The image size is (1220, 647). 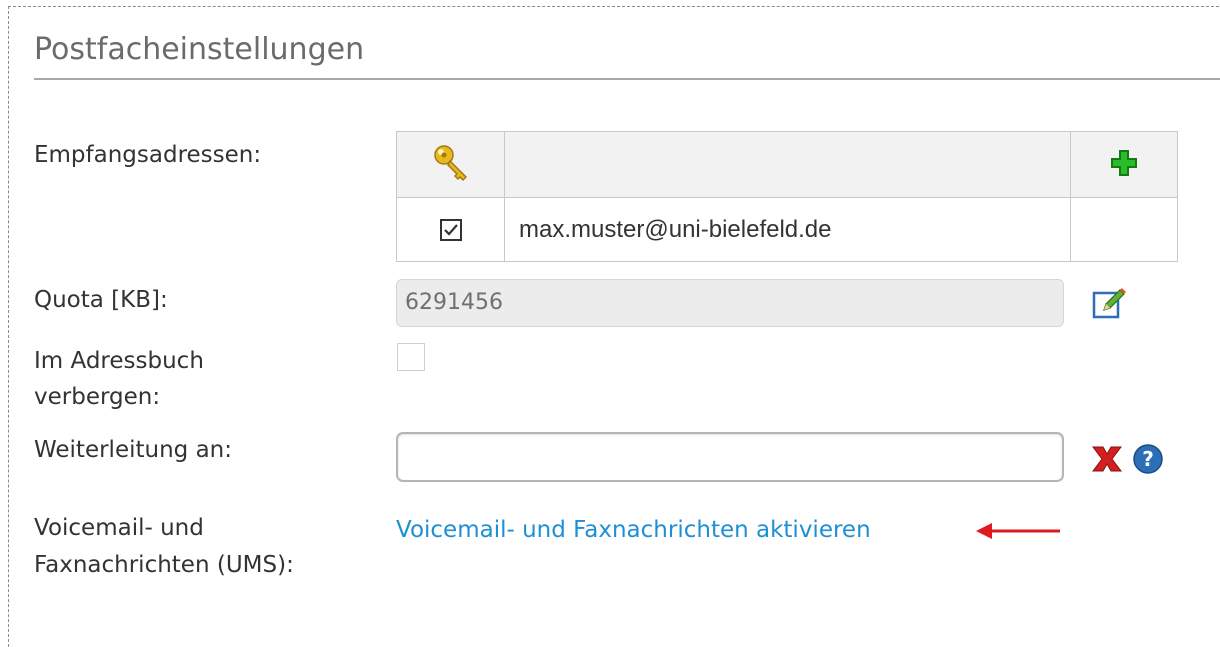 I want to click on edit-icon, so click(x=1109, y=305).